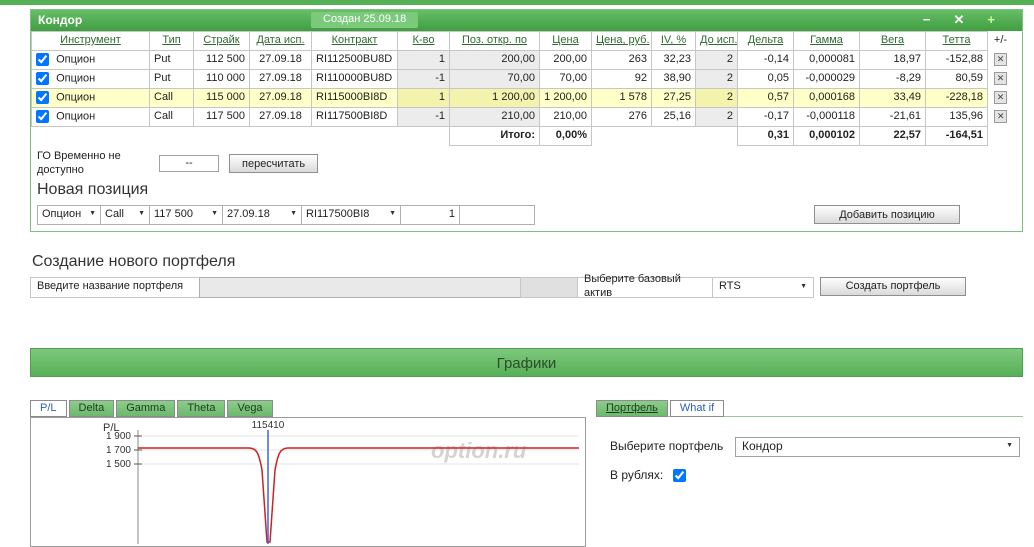 The width and height of the screenshot is (1034, 547). What do you see at coordinates (892, 136) in the screenshot?
I see `totals-vega: 22,57` at bounding box center [892, 136].